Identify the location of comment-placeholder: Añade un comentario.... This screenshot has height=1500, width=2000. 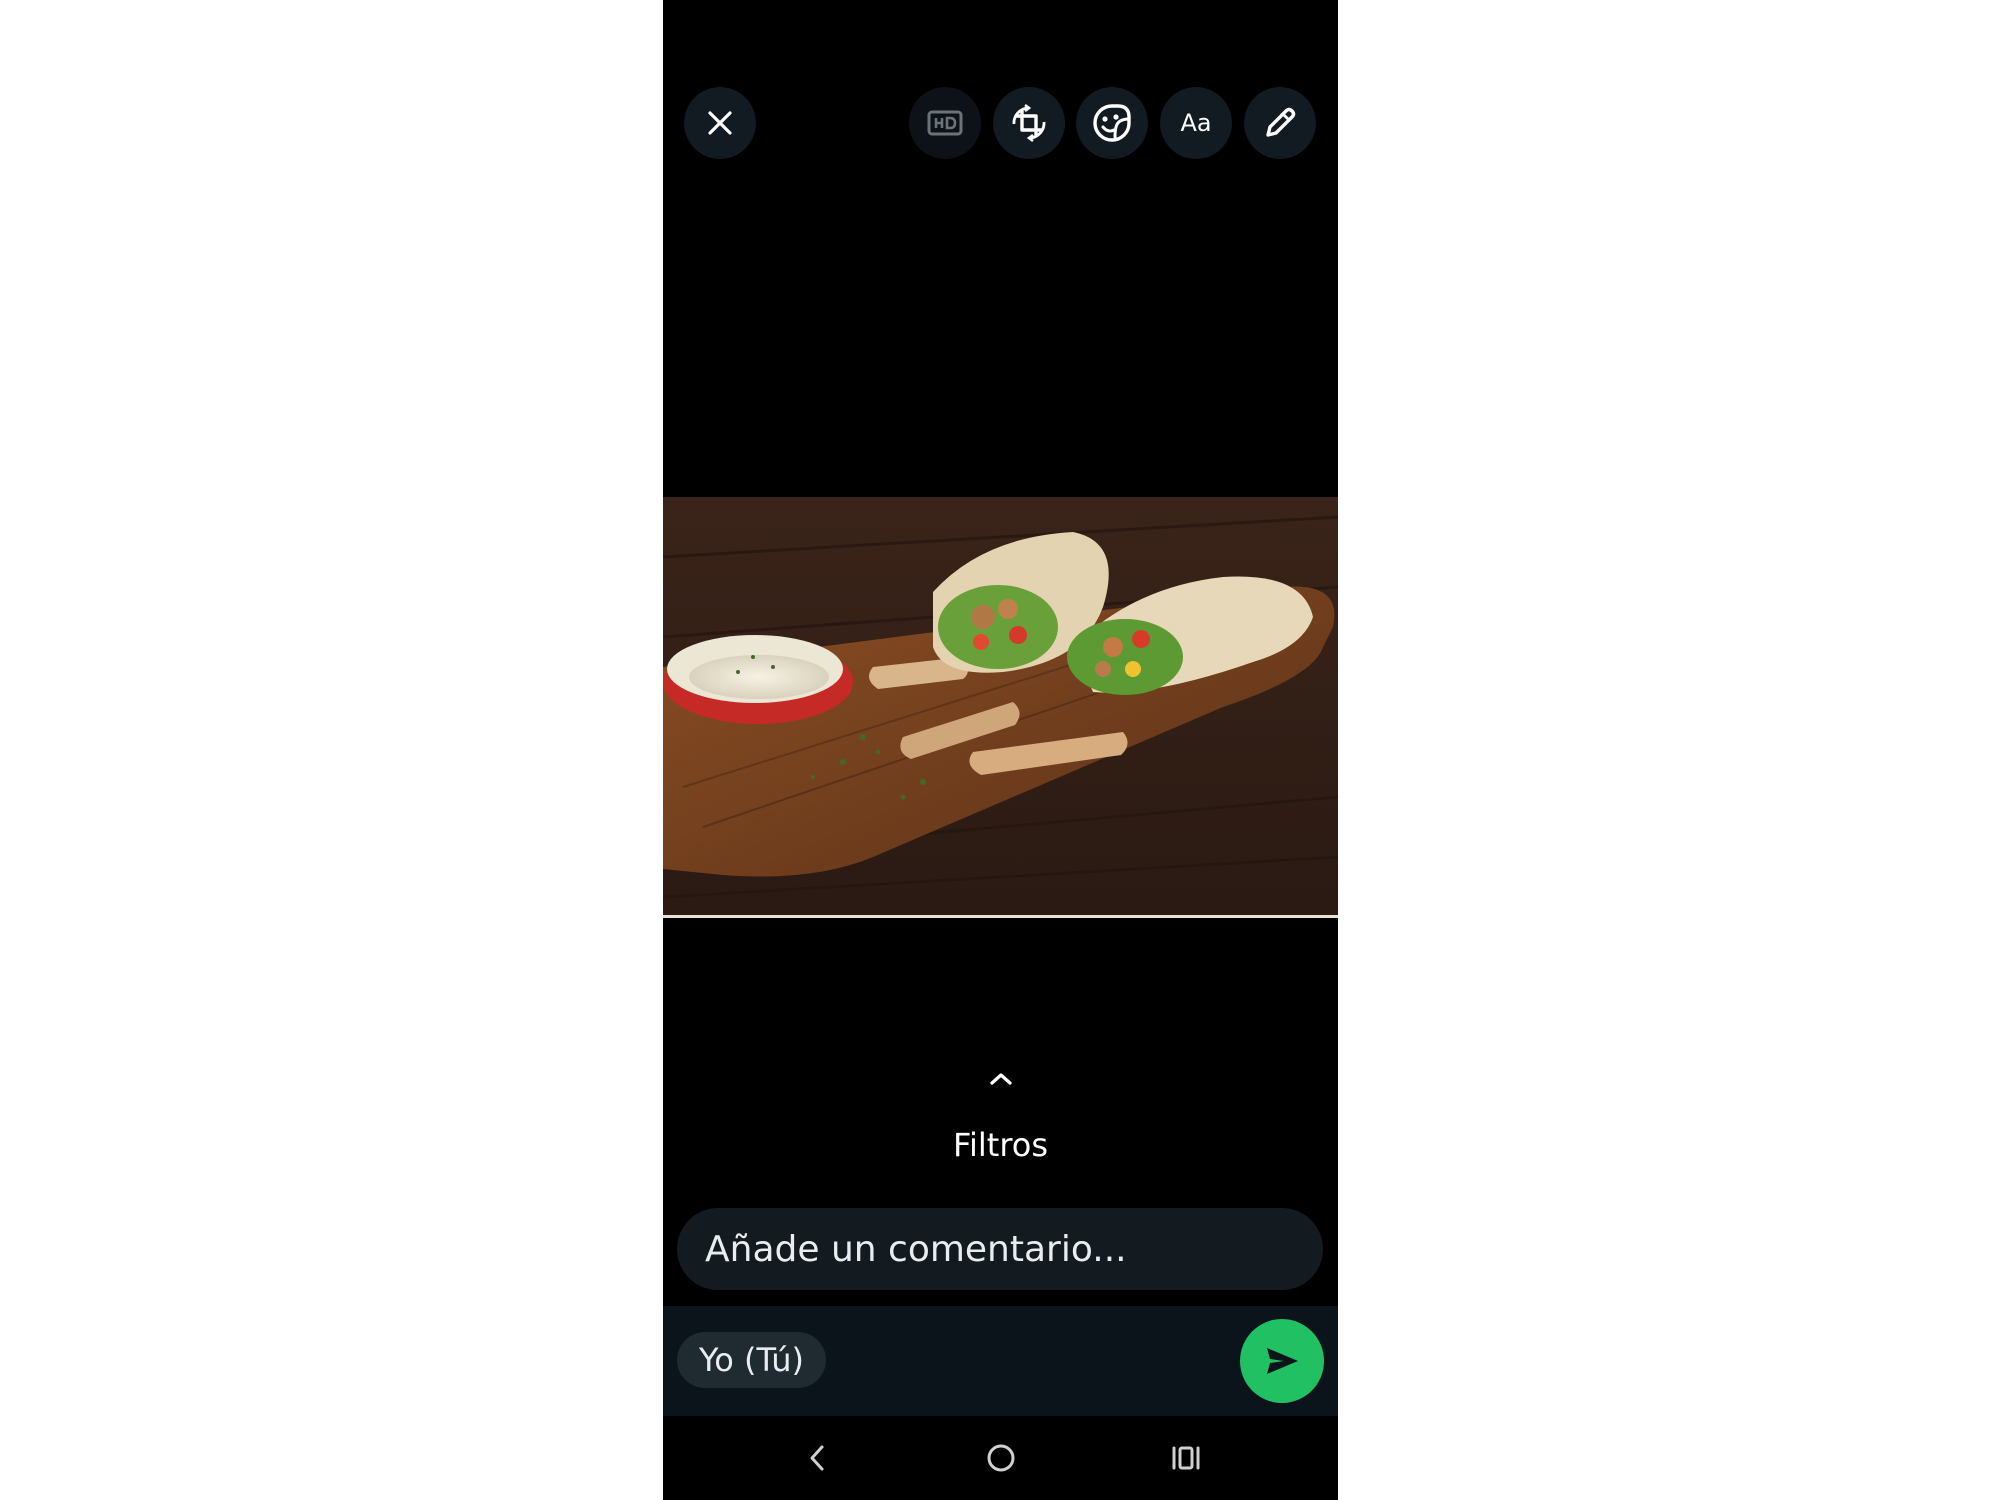
(916, 1249).